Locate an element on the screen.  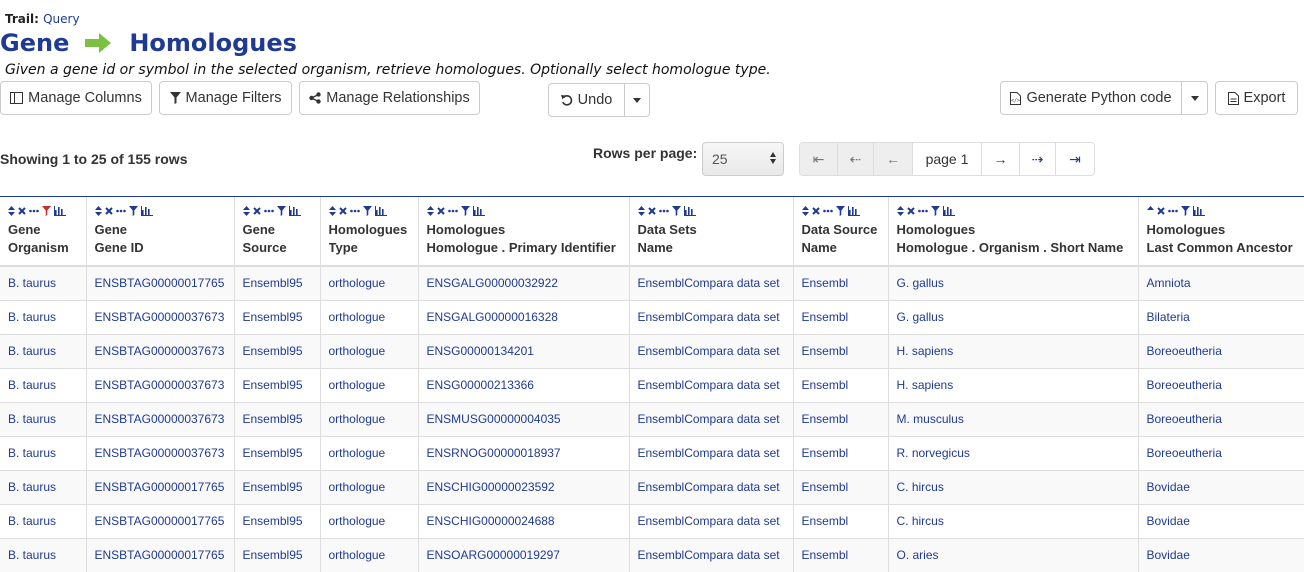
column-header: Homologues Last Common Ancestor is located at coordinates (1221, 232).